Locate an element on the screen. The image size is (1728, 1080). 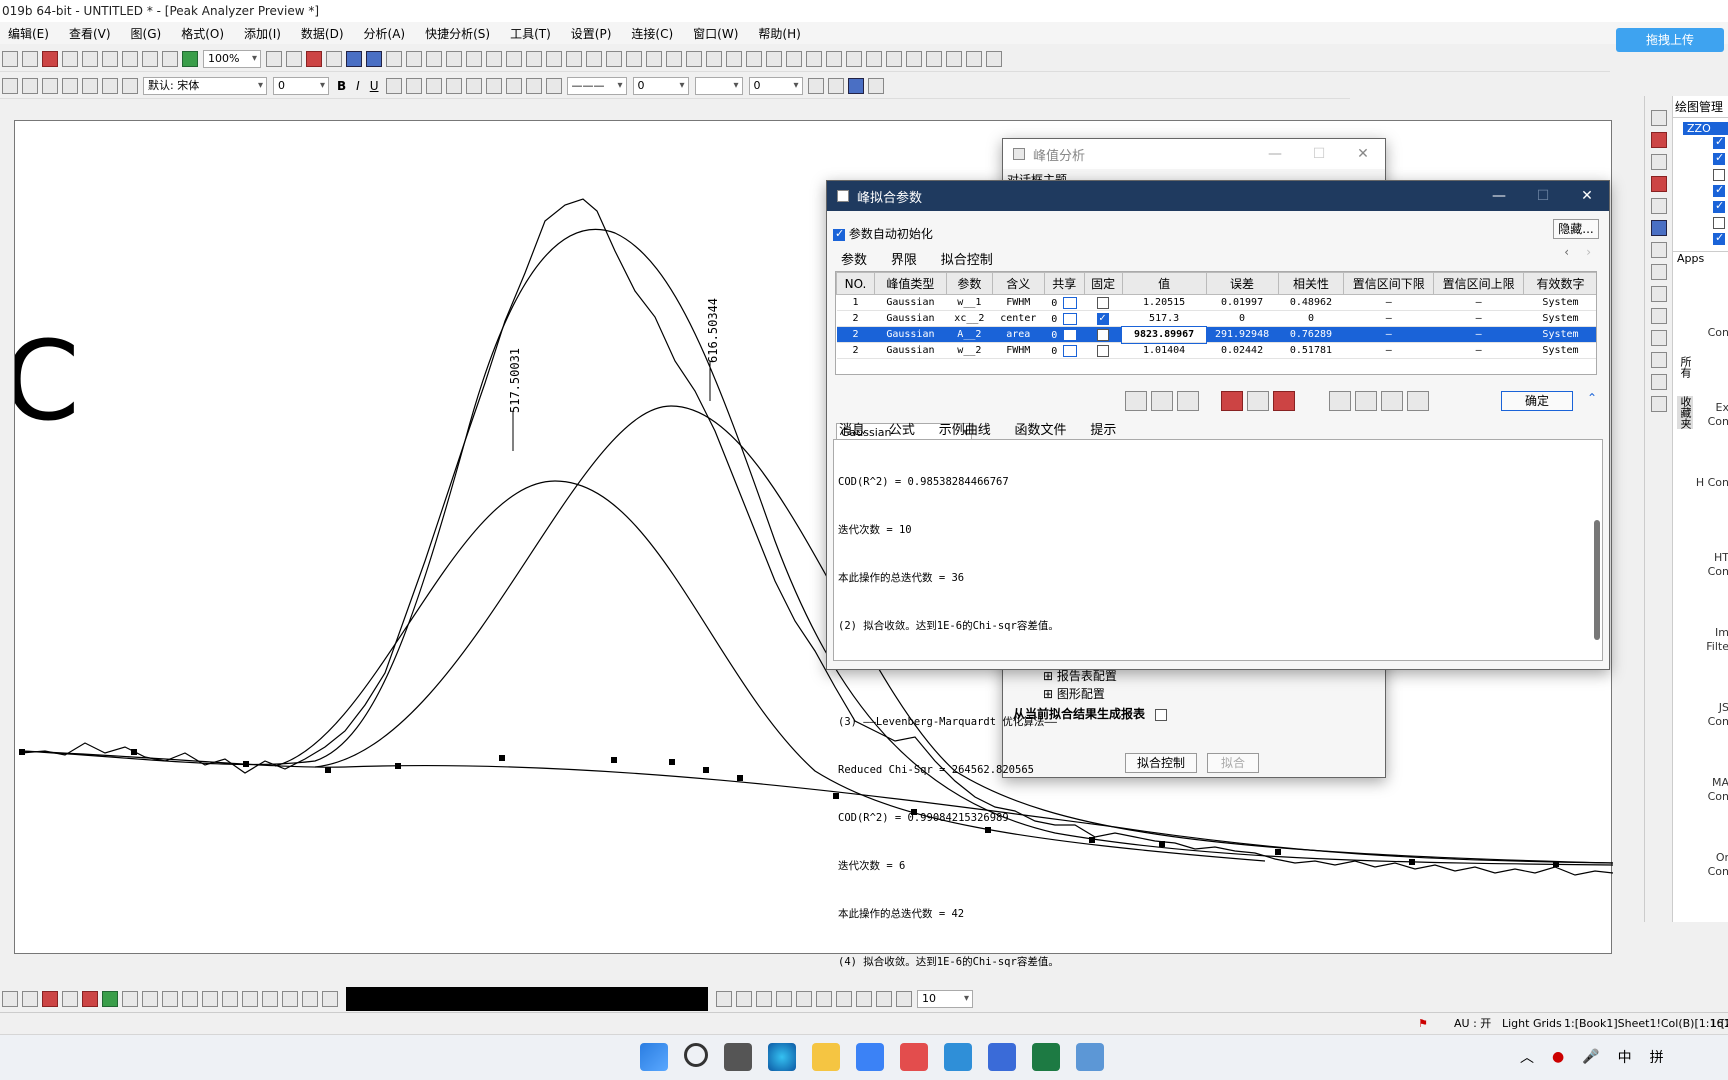
plot-merge-icon is located at coordinates (250, 999).